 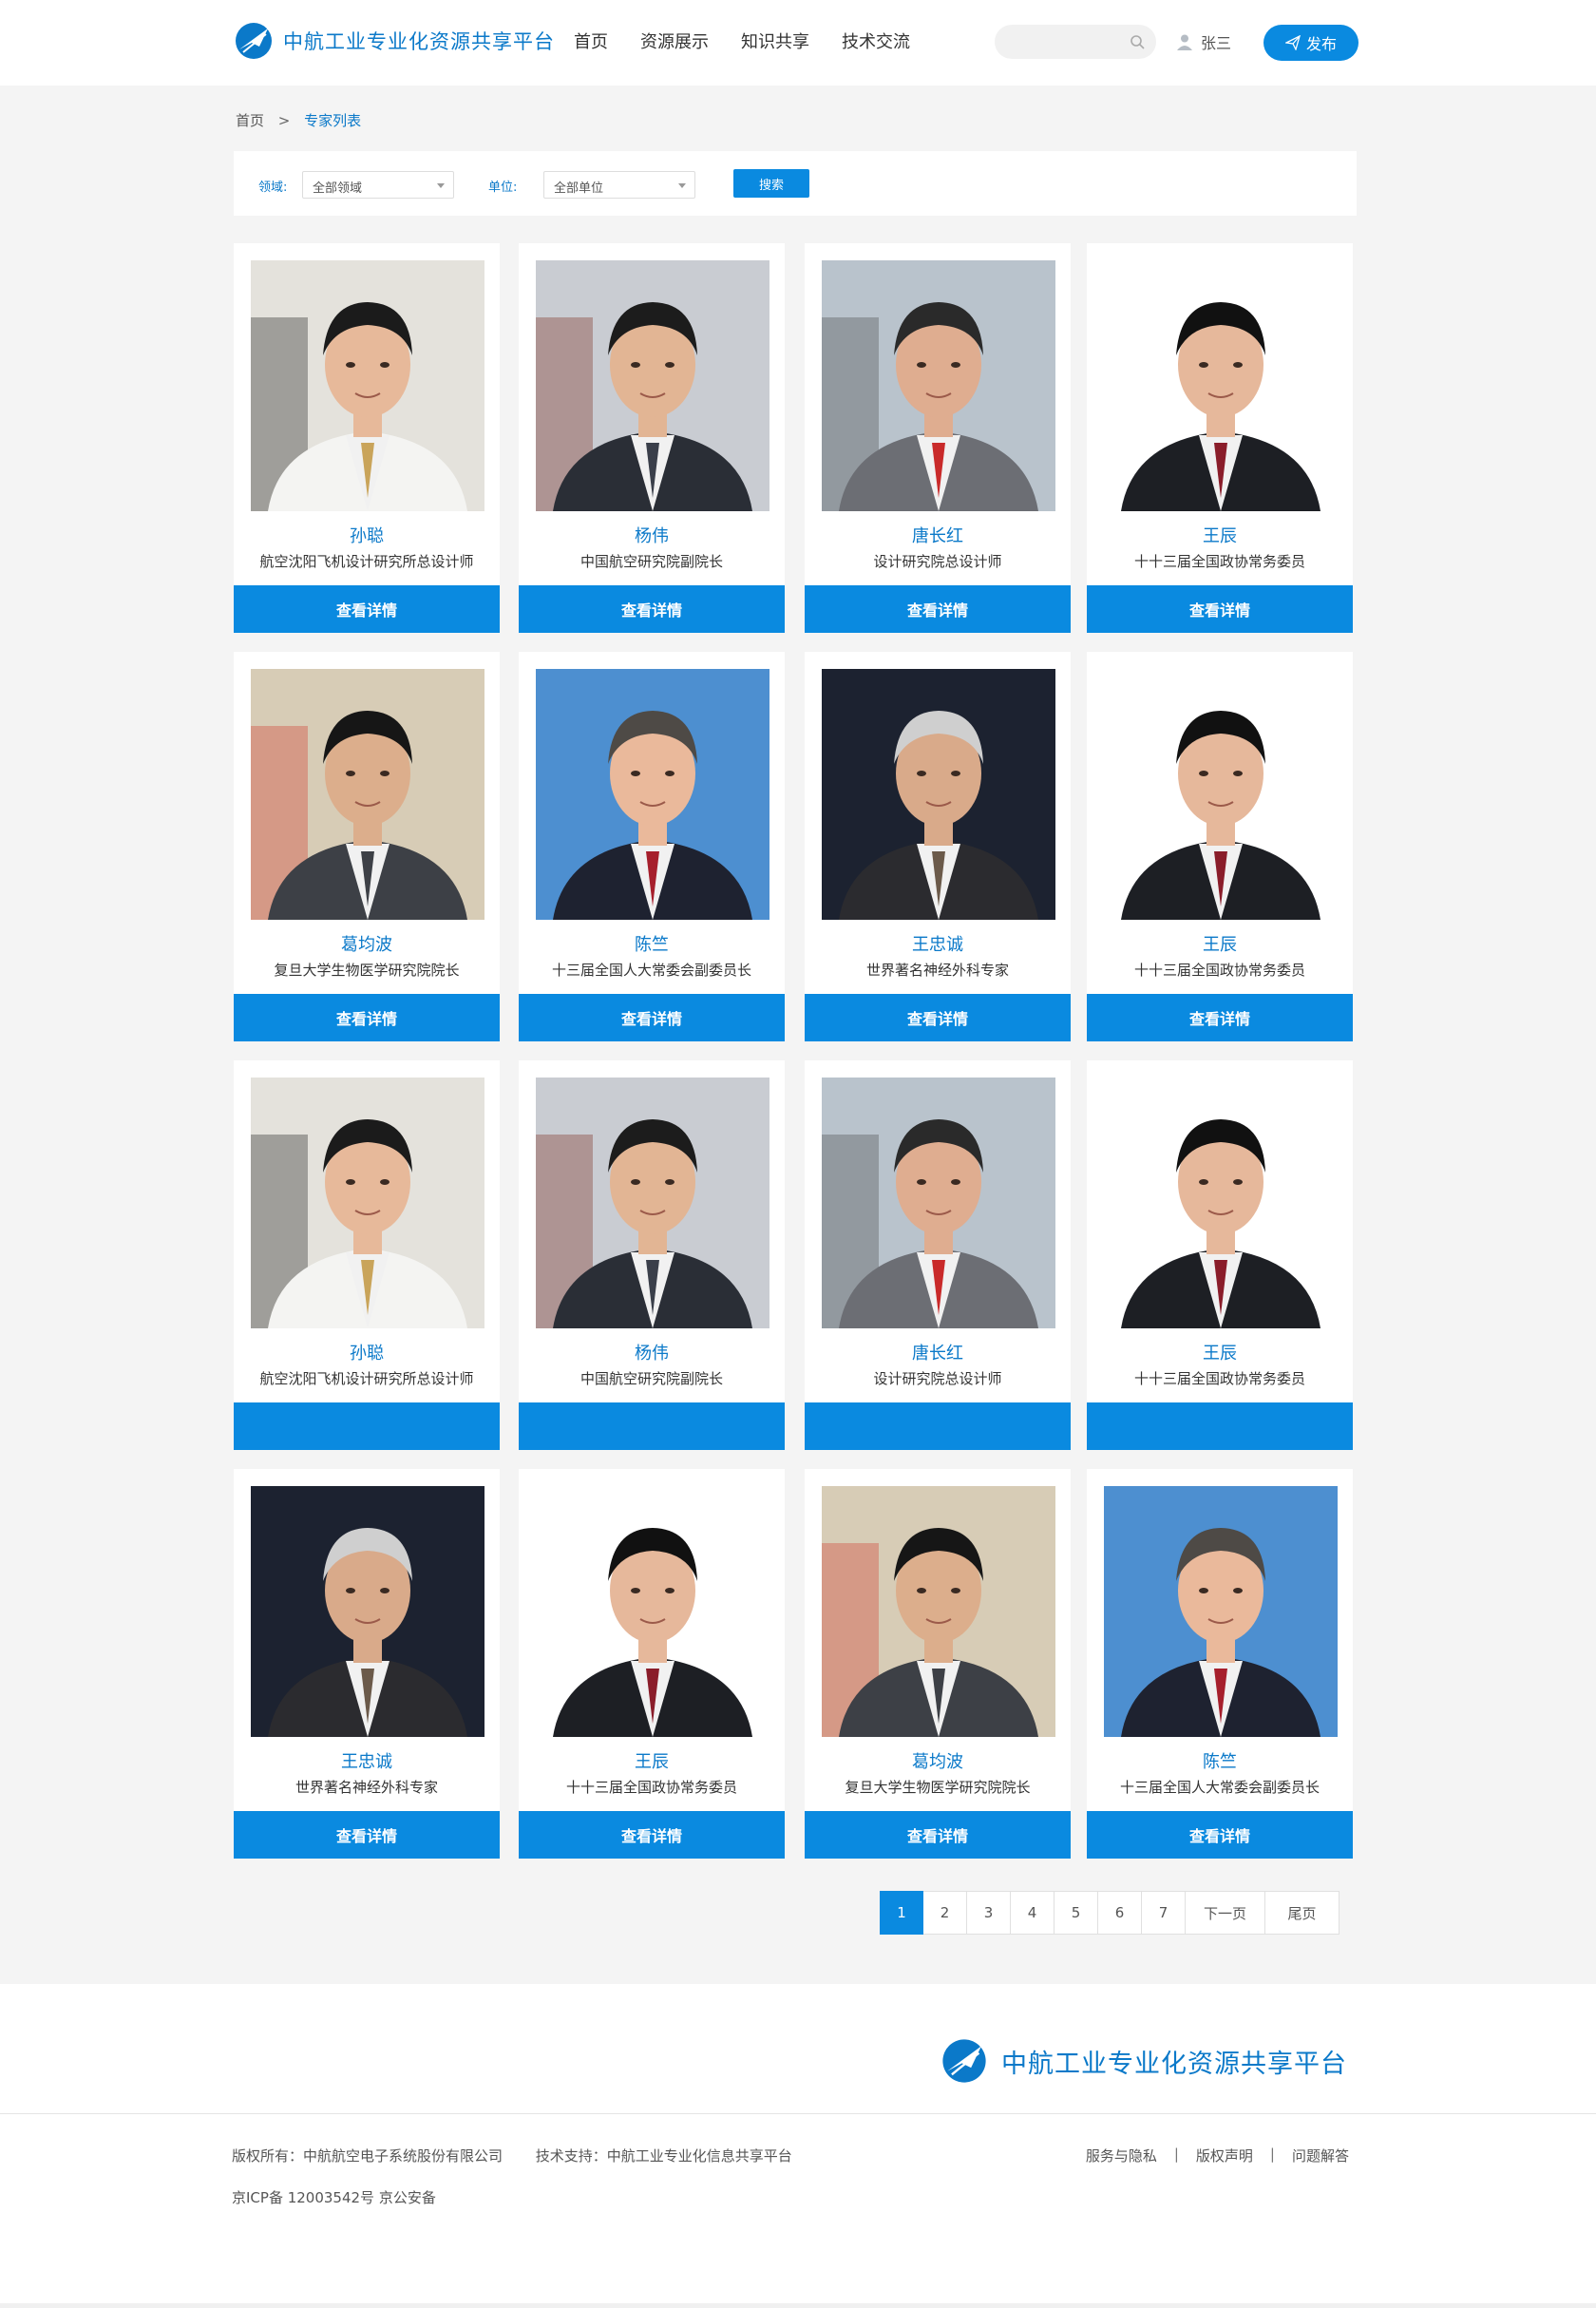 What do you see at coordinates (378, 185) in the screenshot?
I see `field-select: 全部领域` at bounding box center [378, 185].